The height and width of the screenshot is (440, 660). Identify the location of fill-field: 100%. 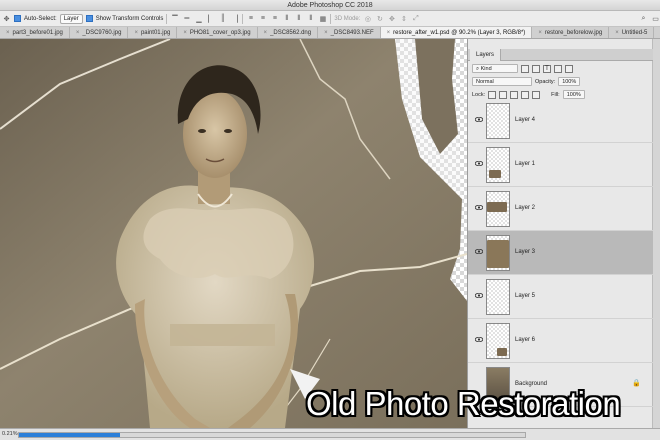
(573, 94).